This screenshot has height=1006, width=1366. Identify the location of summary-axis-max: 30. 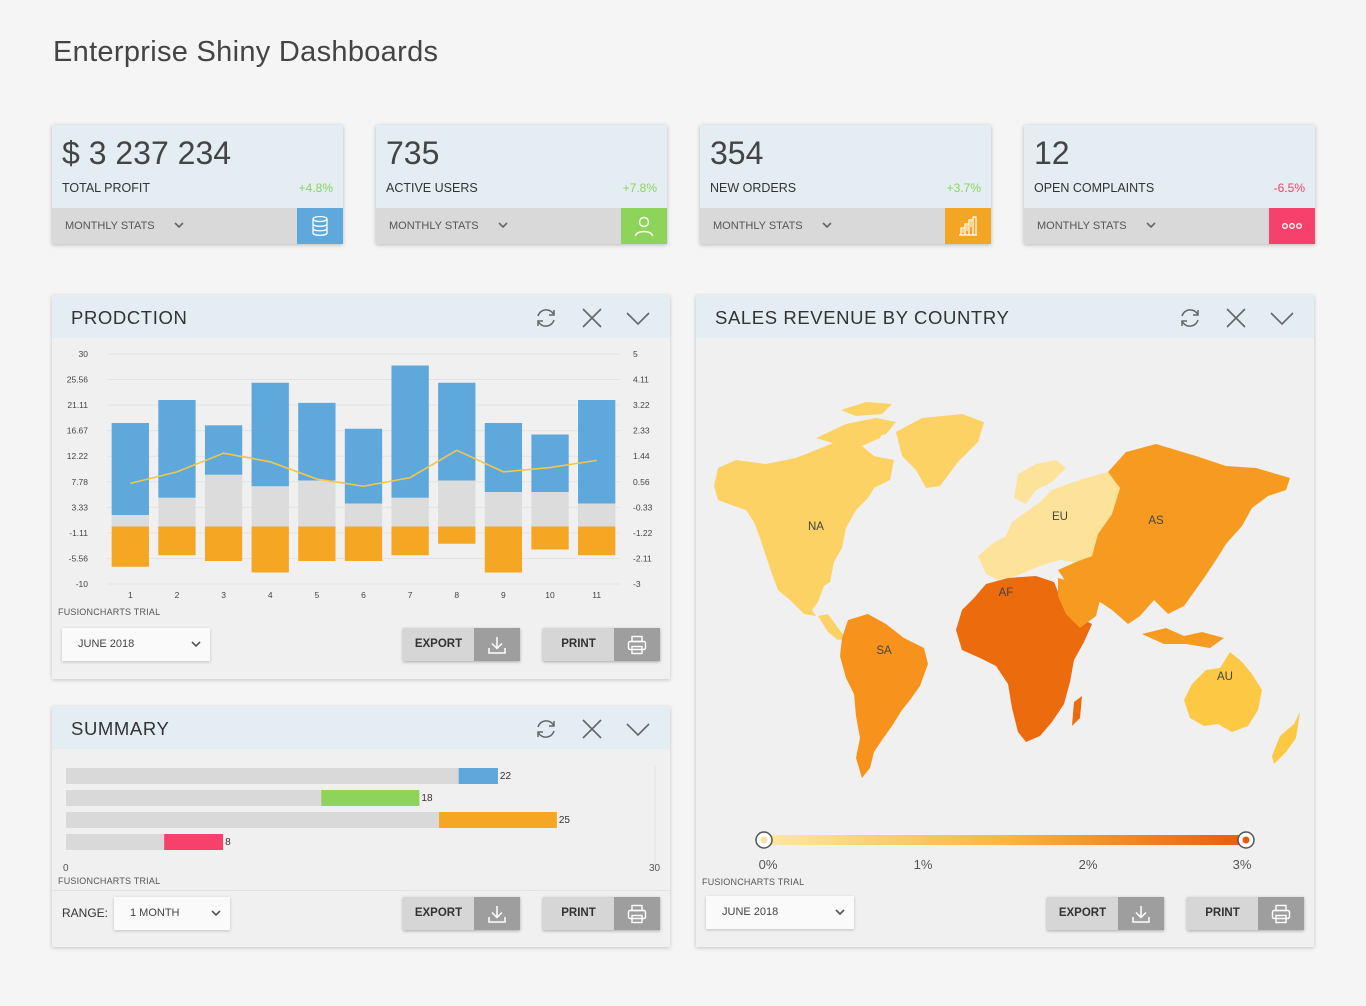
(655, 868).